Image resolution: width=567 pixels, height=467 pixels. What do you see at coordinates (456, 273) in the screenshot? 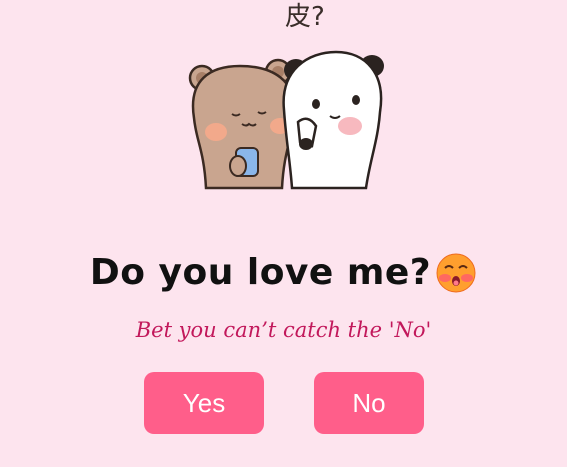
I see `blushing-kiss-face-emoji-icon` at bounding box center [456, 273].